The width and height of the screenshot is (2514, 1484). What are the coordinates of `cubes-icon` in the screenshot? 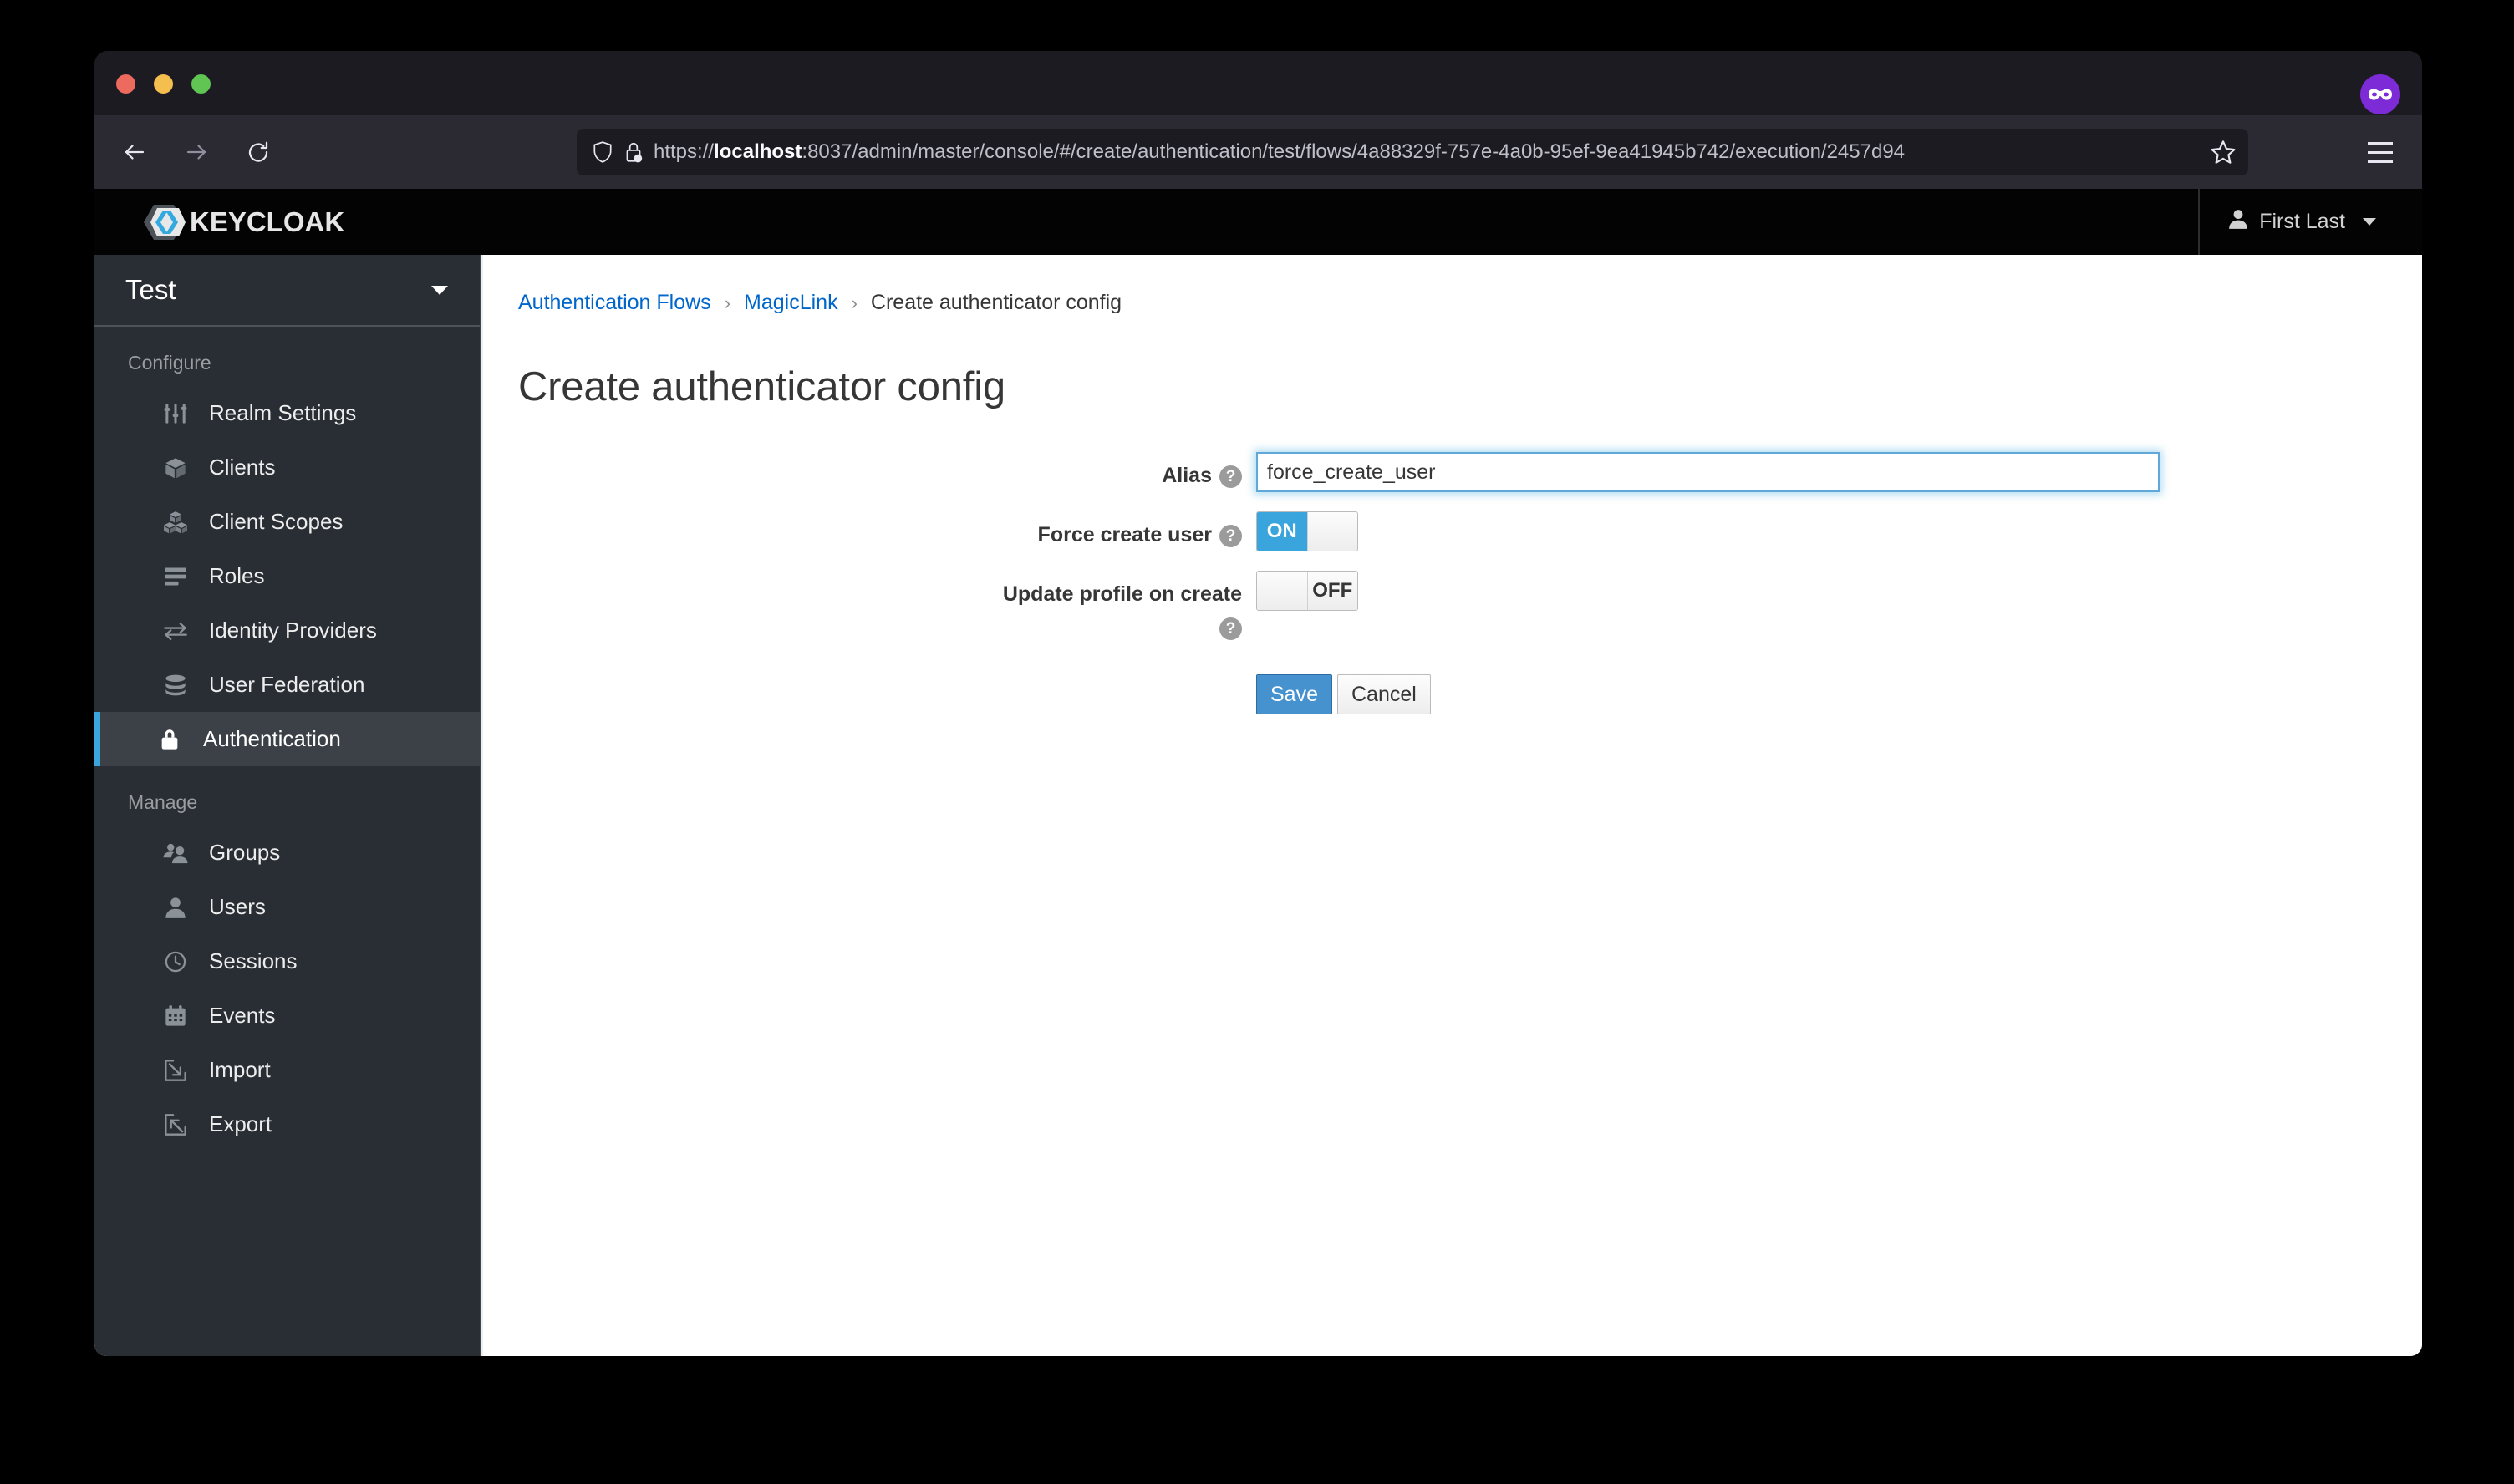 It's located at (175, 522).